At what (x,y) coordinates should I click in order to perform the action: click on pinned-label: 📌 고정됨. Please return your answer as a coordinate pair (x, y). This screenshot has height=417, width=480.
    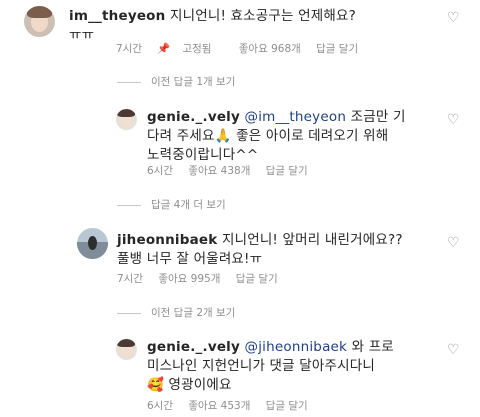
    Looking at the image, I should click on (184, 49).